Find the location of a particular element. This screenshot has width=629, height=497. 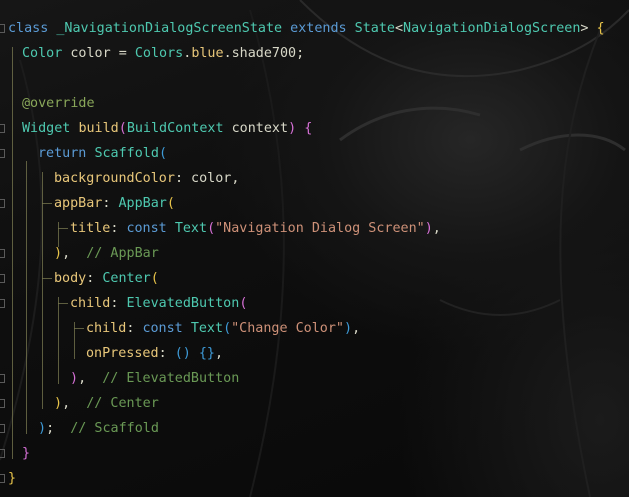

fold-gutter is located at coordinates (4, 248).